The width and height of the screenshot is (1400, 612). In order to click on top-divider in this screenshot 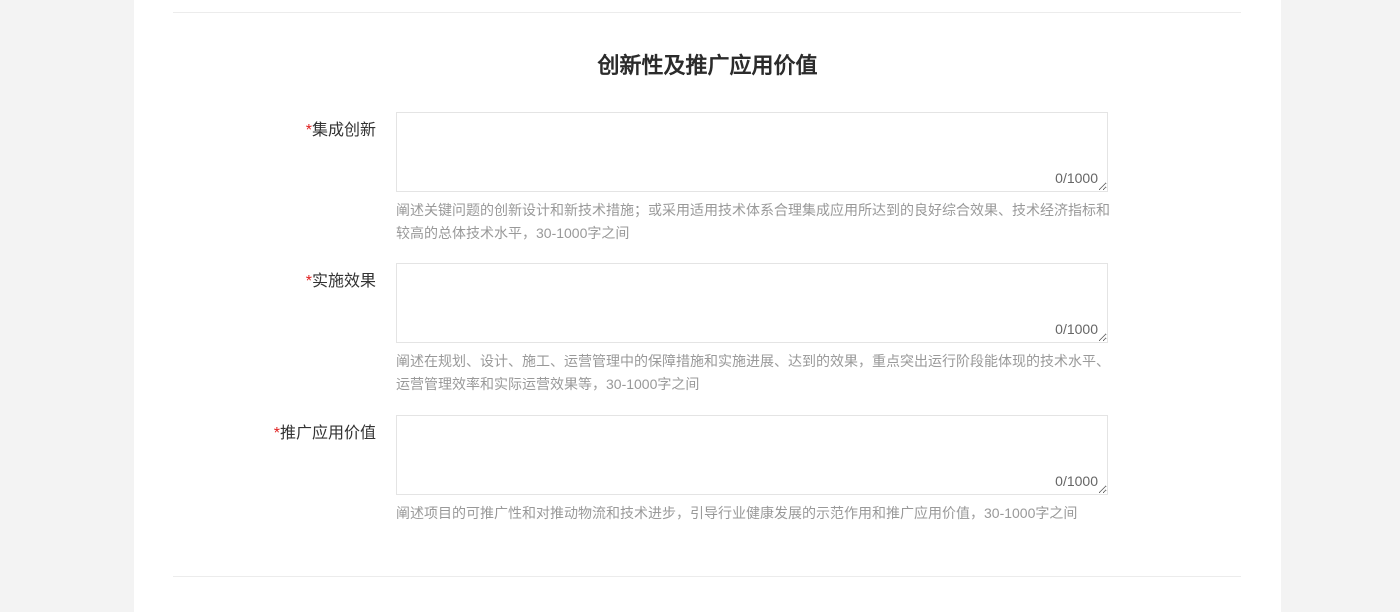, I will do `click(707, 12)`.